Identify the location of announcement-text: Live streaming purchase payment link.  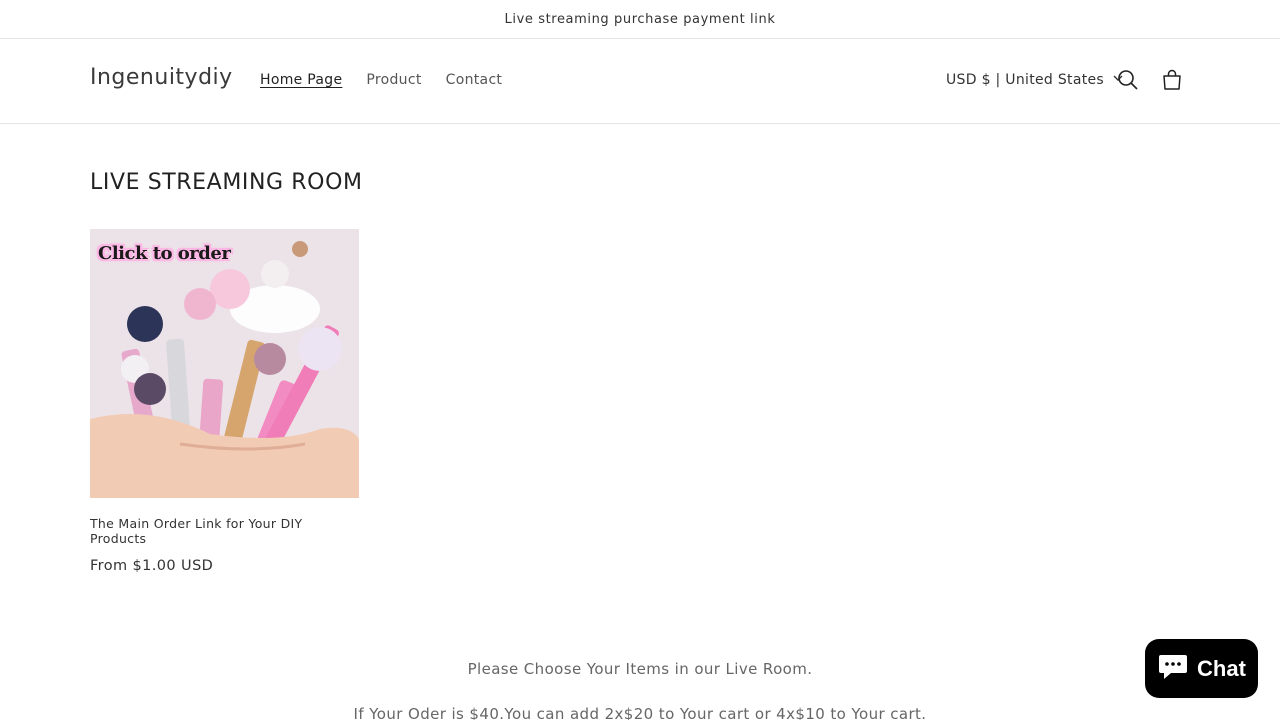
(640, 19).